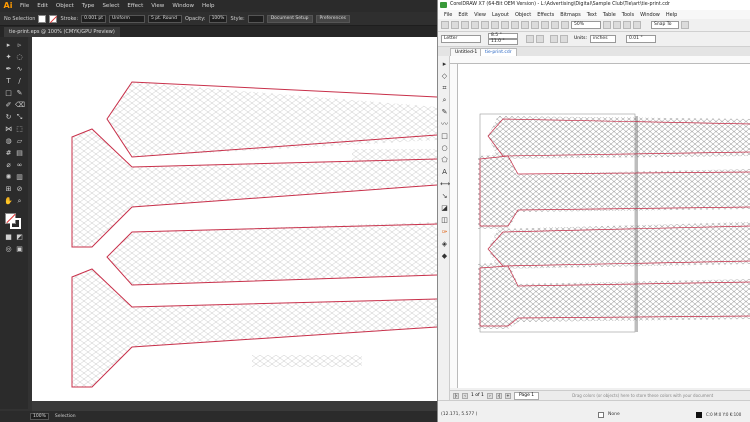 The height and width of the screenshot is (422, 750). I want to click on graph-tool-icon: ▥, so click(19, 177).